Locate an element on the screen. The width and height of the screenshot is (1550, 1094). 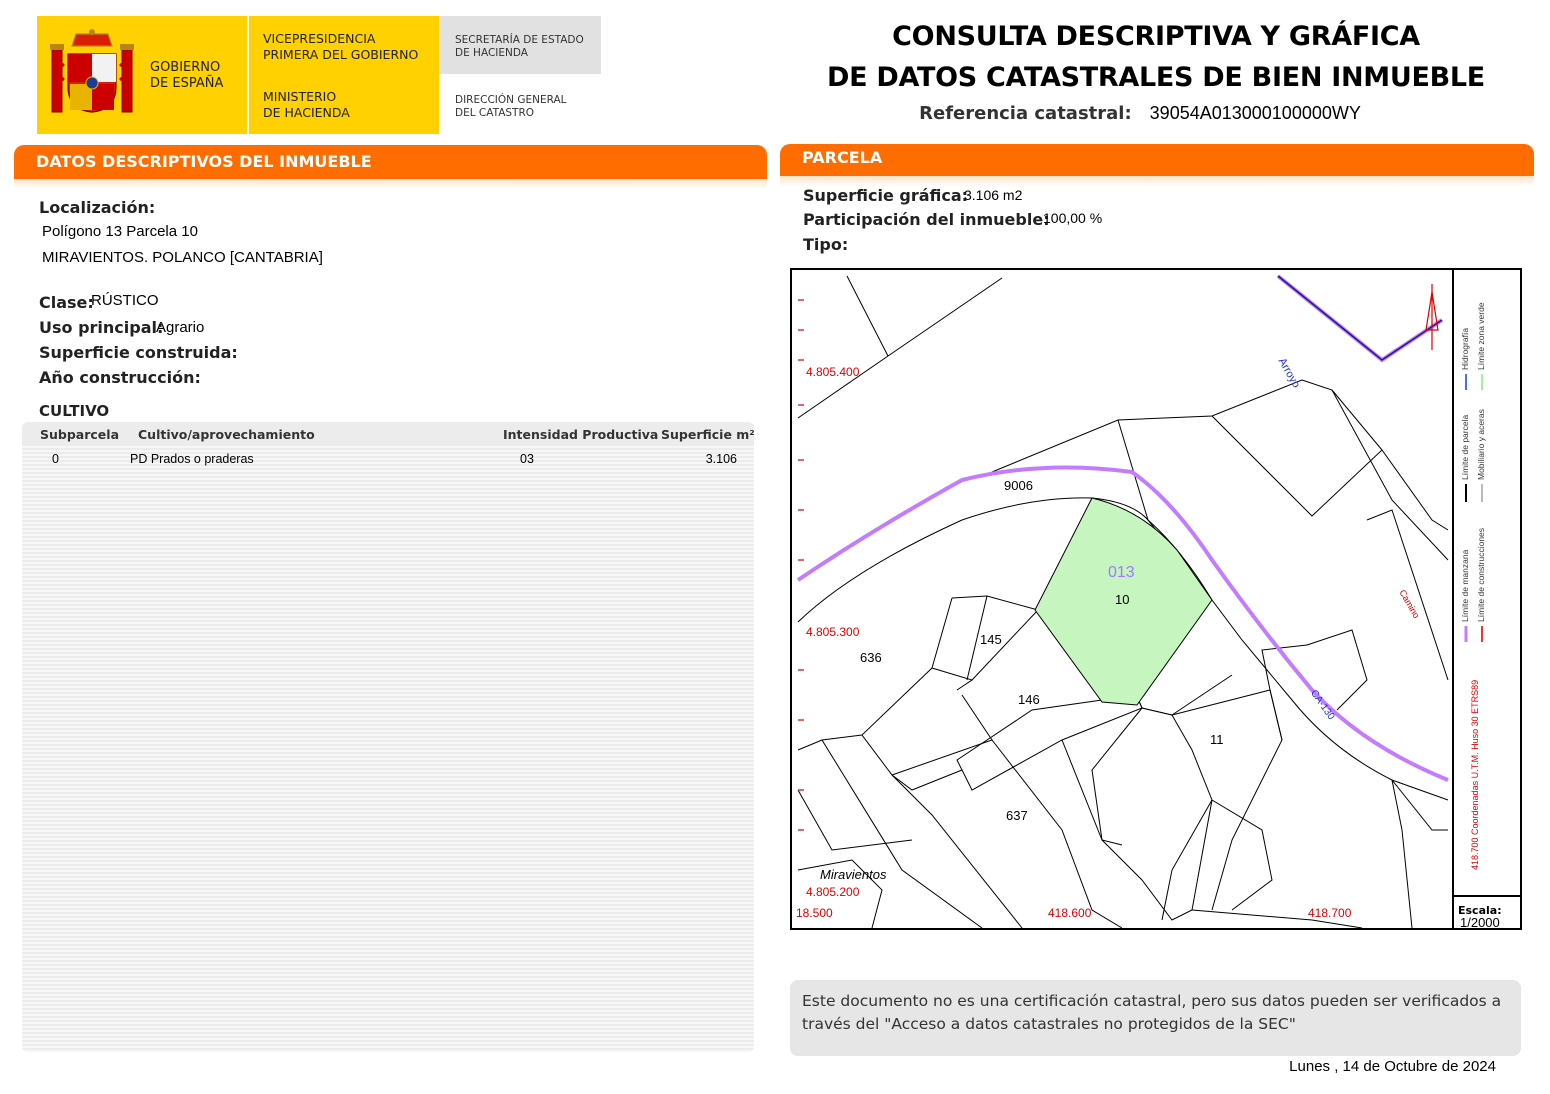
ref-value: 39054A013000100000WY is located at coordinates (1255, 113).